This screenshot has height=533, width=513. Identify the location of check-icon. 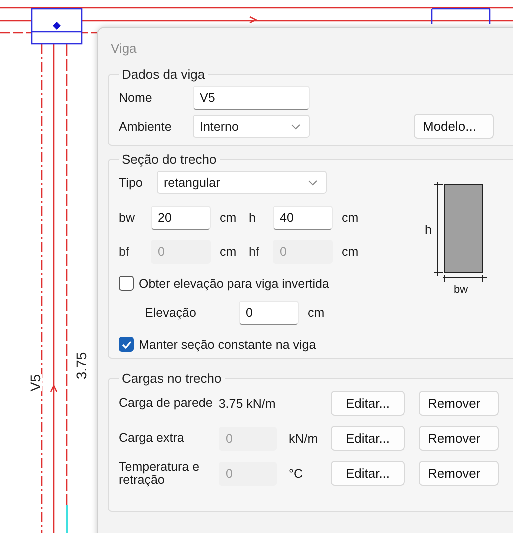
(127, 344).